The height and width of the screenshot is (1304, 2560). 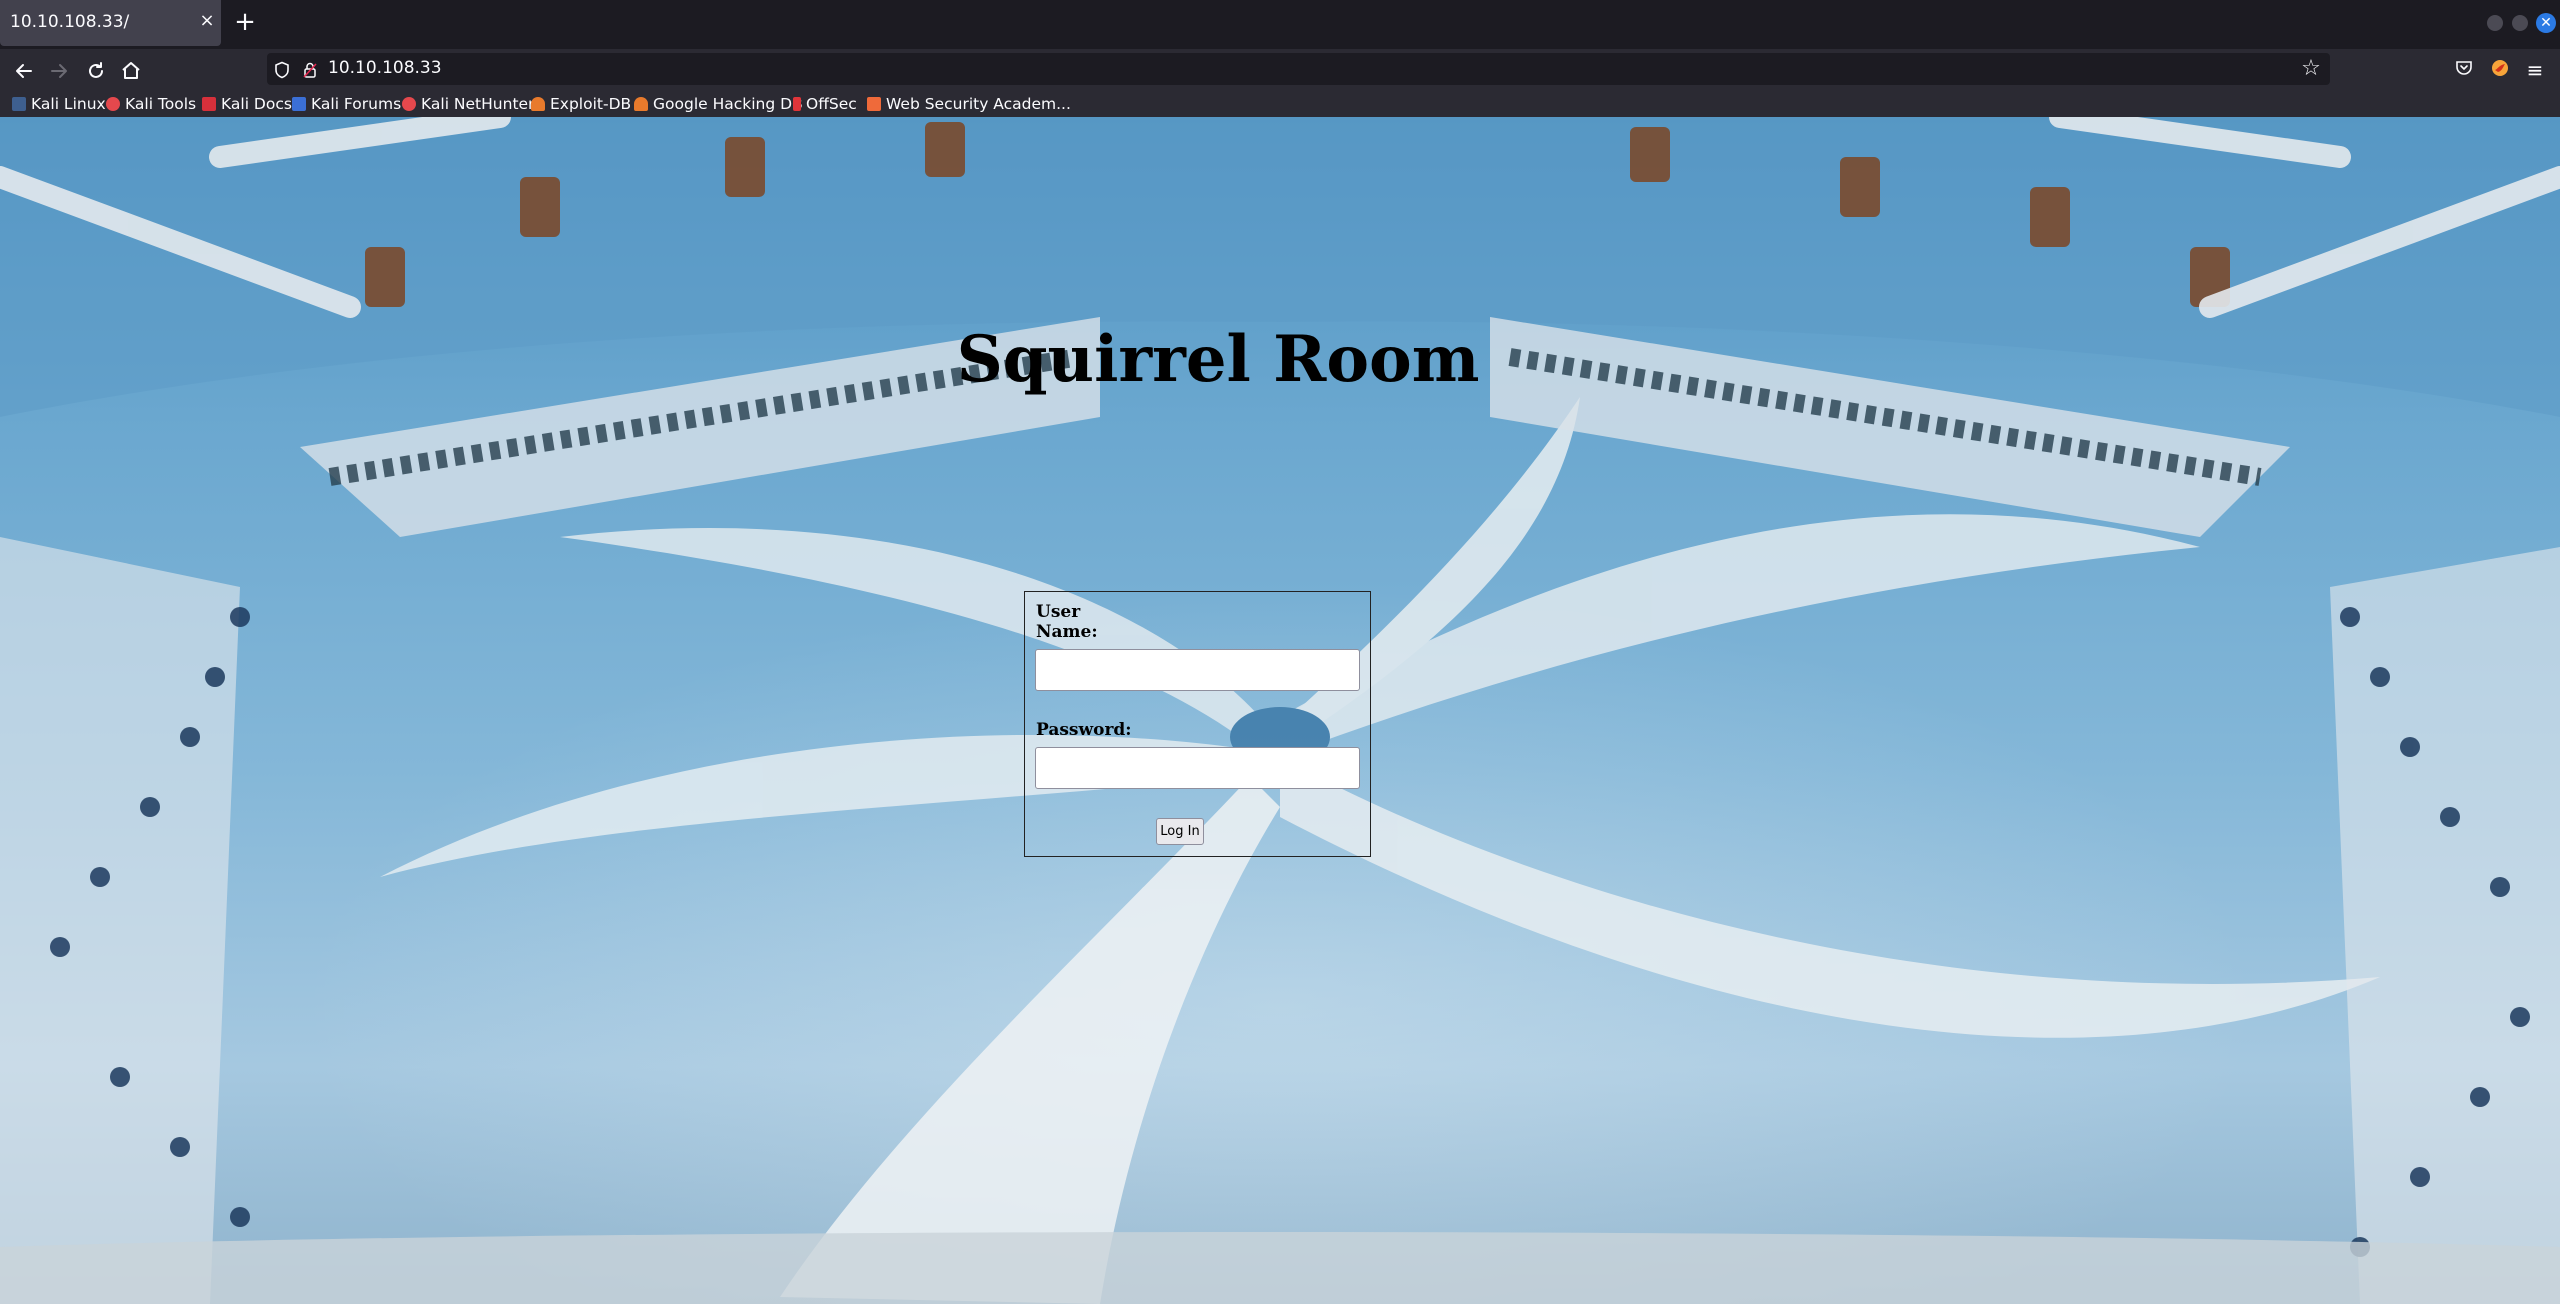 I want to click on bookmark-label: OffSec, so click(x=831, y=104).